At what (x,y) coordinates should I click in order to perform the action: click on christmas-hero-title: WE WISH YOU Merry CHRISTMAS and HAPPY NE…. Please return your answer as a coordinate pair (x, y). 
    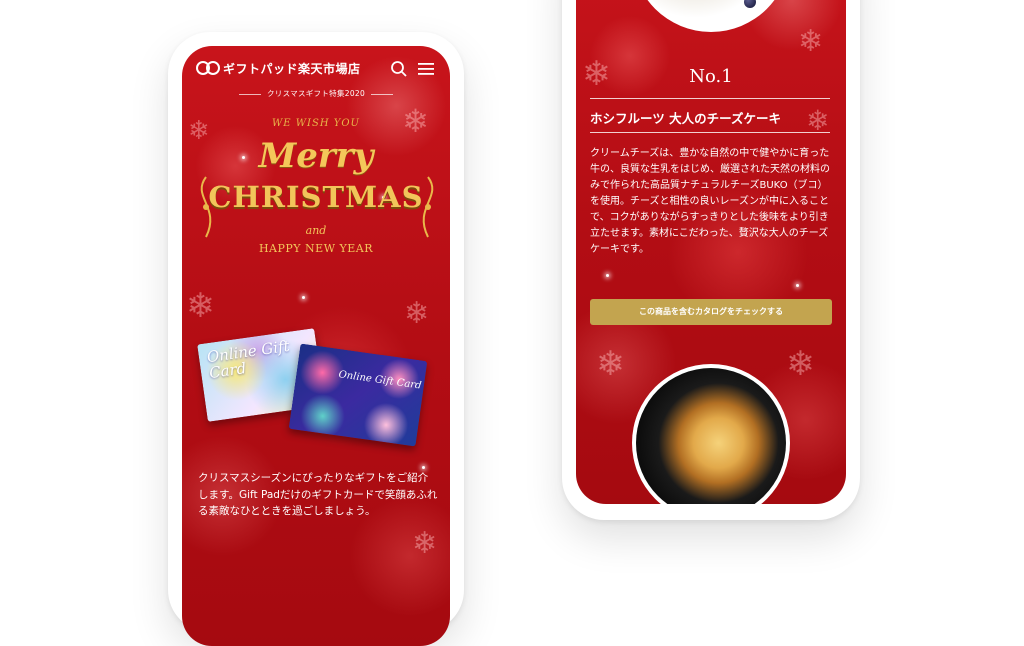
    Looking at the image, I should click on (316, 202).